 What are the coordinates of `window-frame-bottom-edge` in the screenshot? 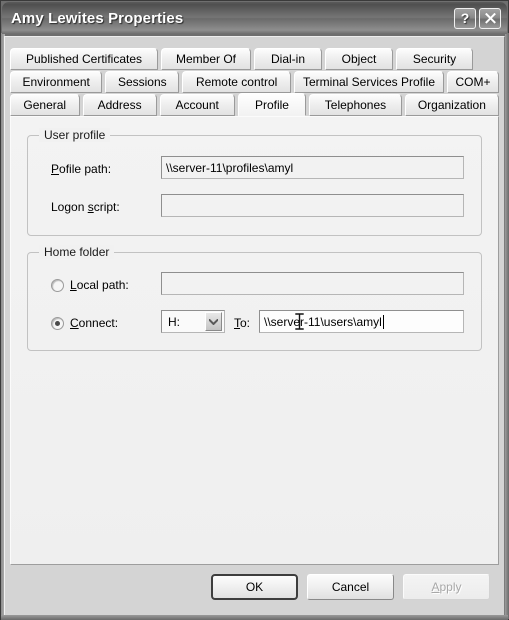 It's located at (254, 617).